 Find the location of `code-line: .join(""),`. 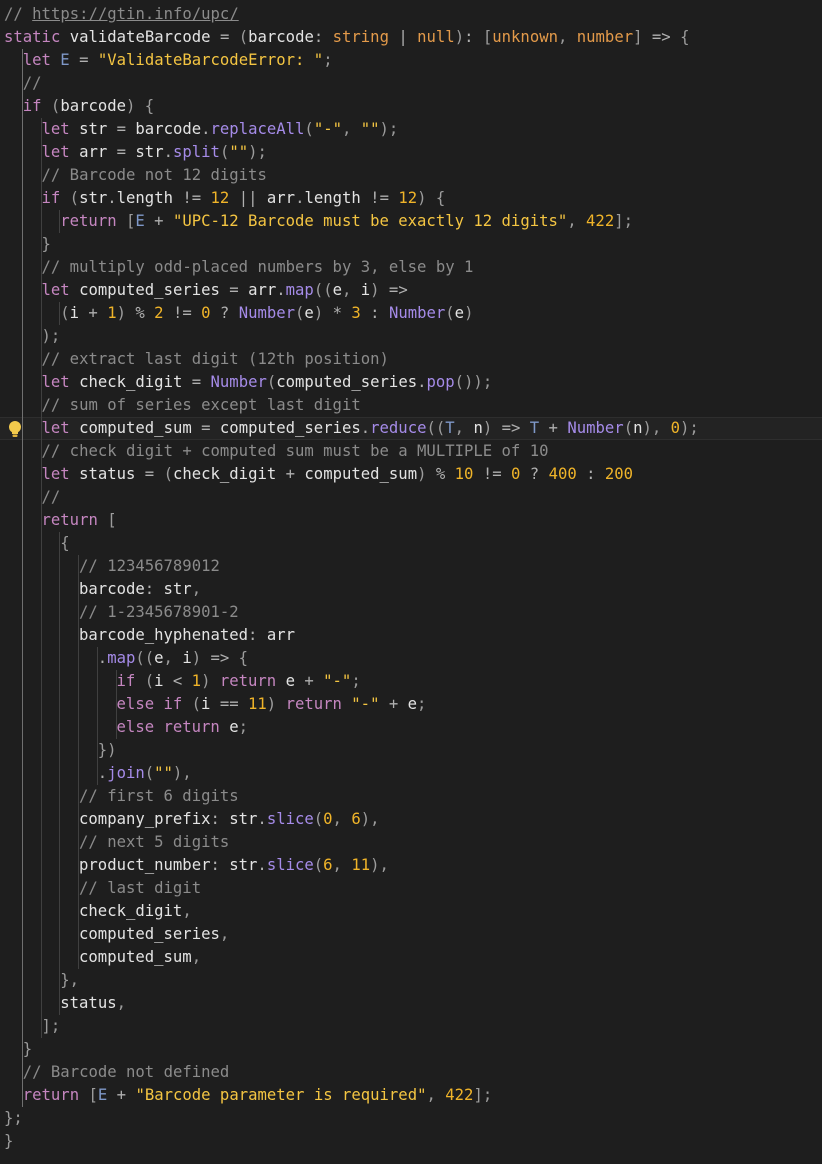

code-line: .join(""), is located at coordinates (411, 773).